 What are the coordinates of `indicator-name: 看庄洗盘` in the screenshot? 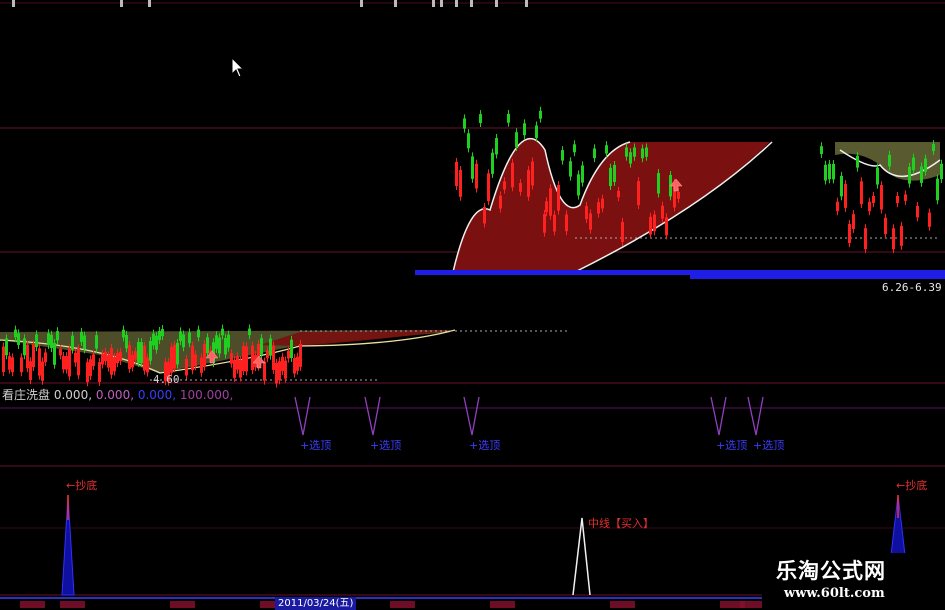 It's located at (26, 395).